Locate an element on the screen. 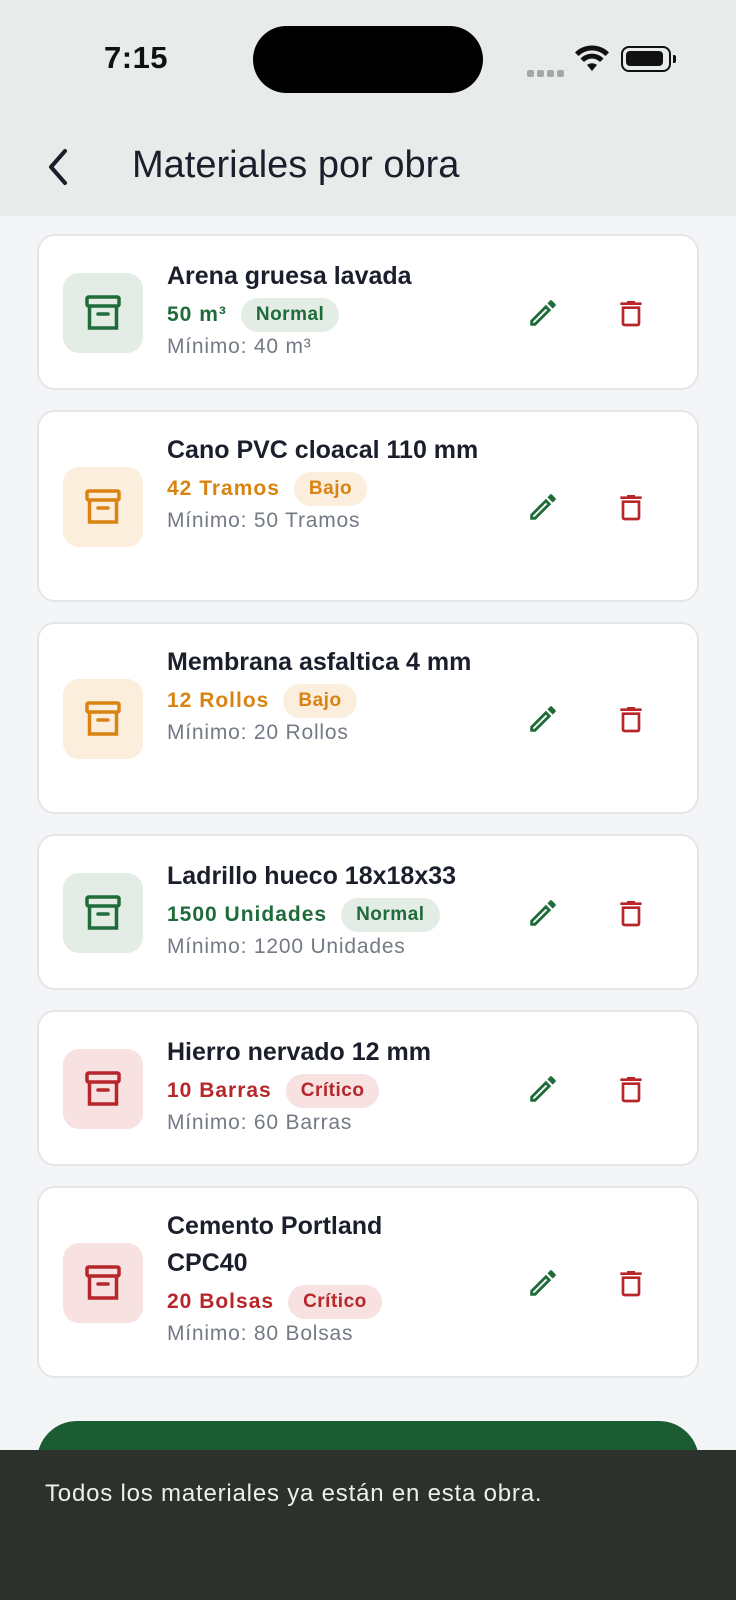 The width and height of the screenshot is (736, 1600). back-button is located at coordinates (58, 167).